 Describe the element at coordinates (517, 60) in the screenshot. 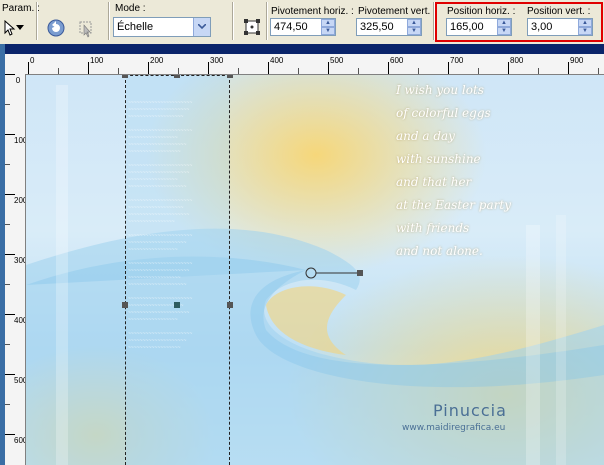

I see `ruler-h-label: 800` at that location.